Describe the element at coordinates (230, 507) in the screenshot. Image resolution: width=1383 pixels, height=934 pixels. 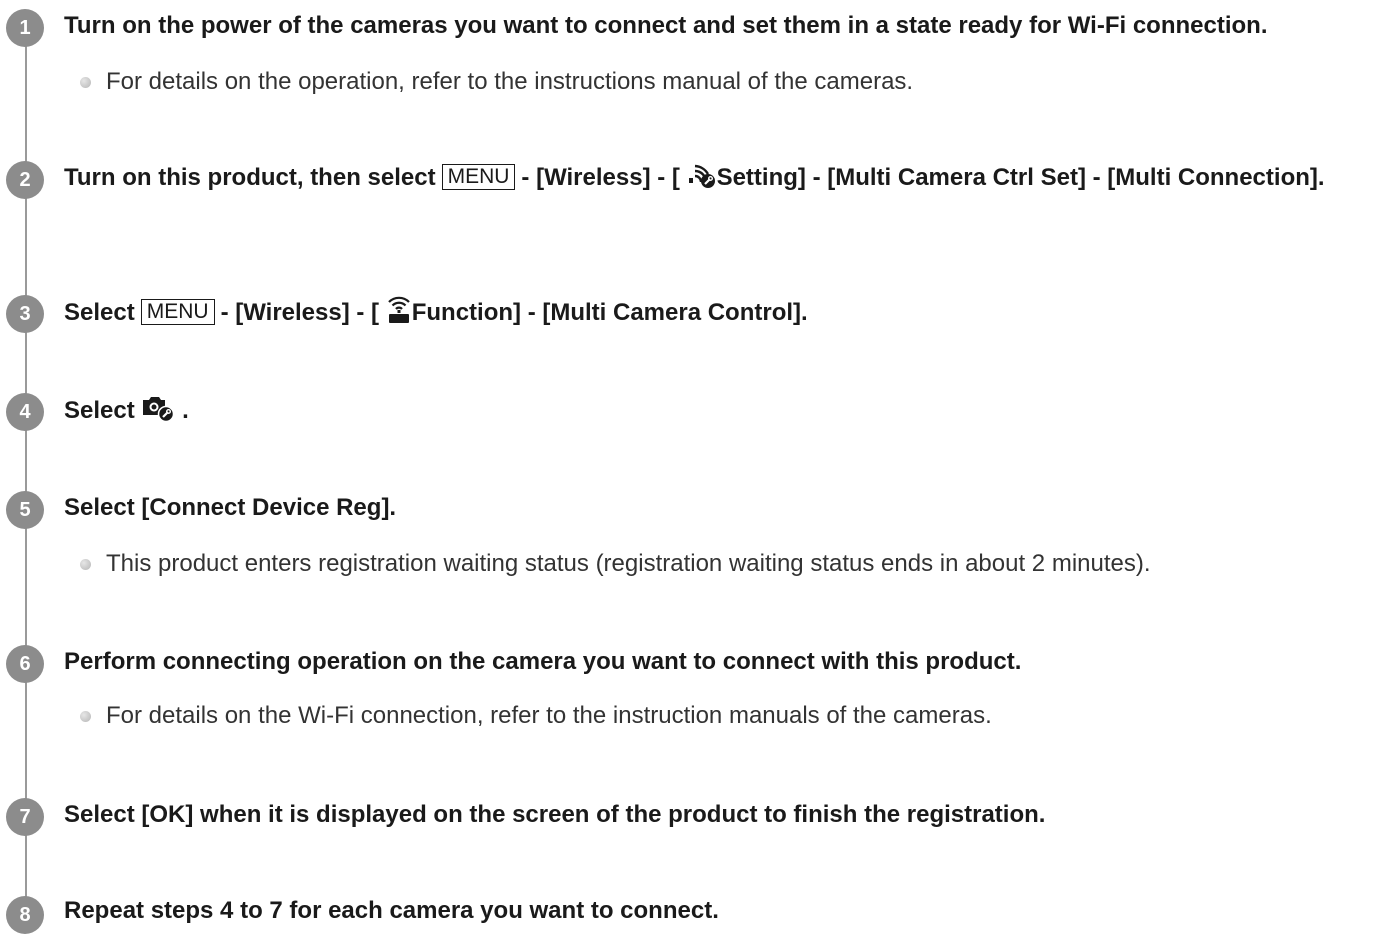
I see `step-instruction: Select [Connect Device Reg].` at that location.